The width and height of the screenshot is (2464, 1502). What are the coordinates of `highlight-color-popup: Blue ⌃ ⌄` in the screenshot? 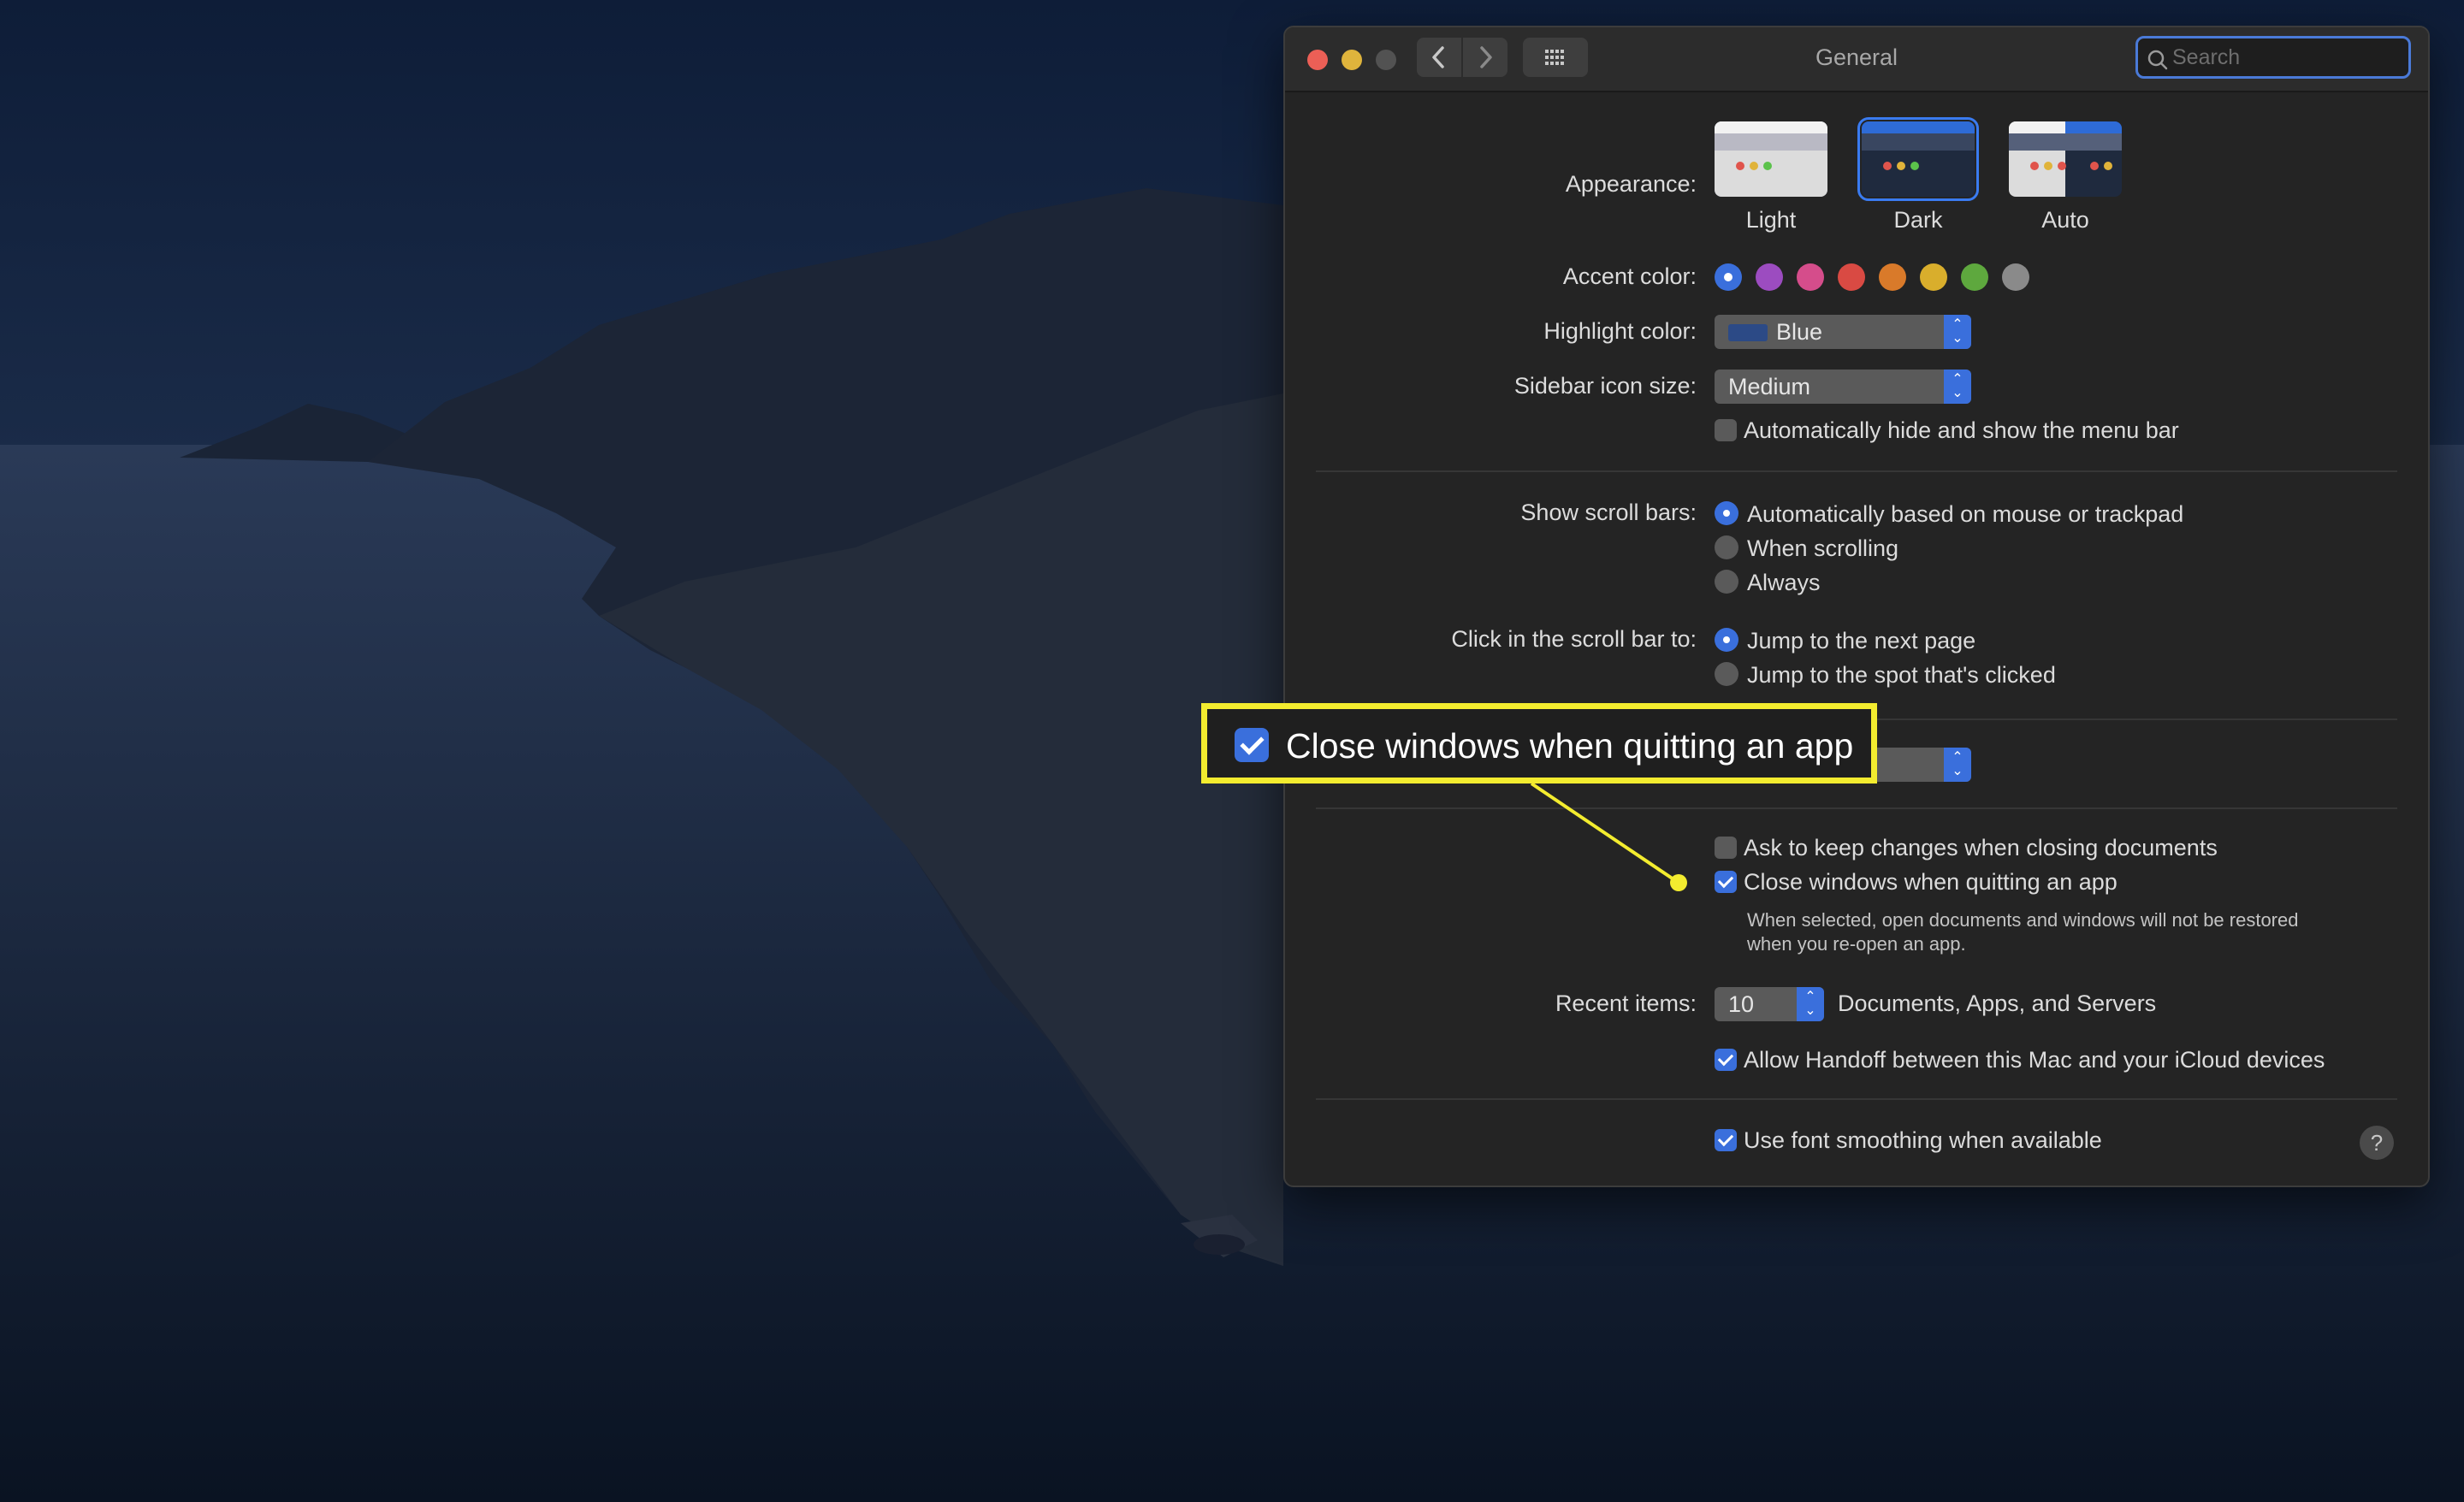 It's located at (1843, 332).